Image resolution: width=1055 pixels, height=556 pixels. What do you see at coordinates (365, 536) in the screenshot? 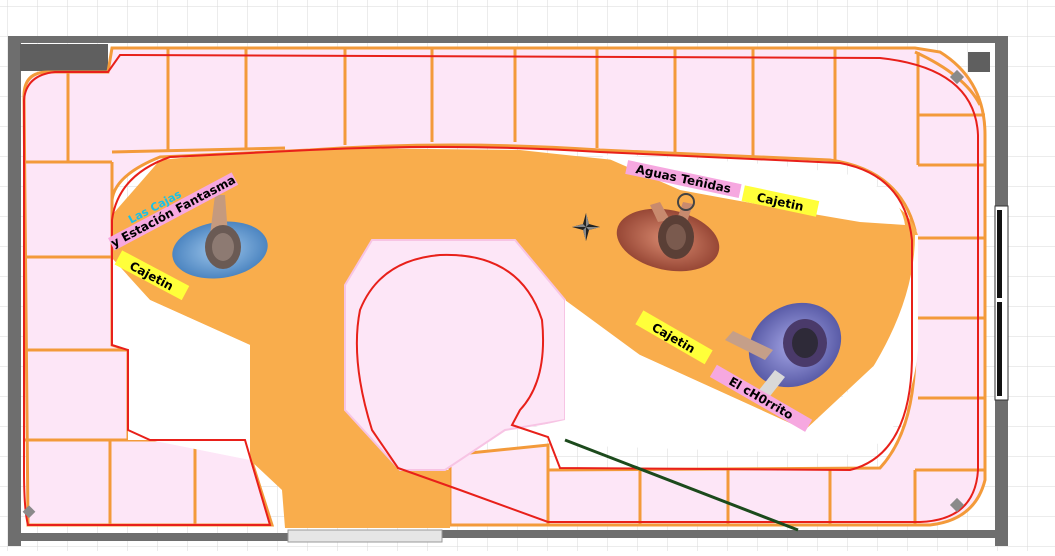
I see `door-opening` at bounding box center [365, 536].